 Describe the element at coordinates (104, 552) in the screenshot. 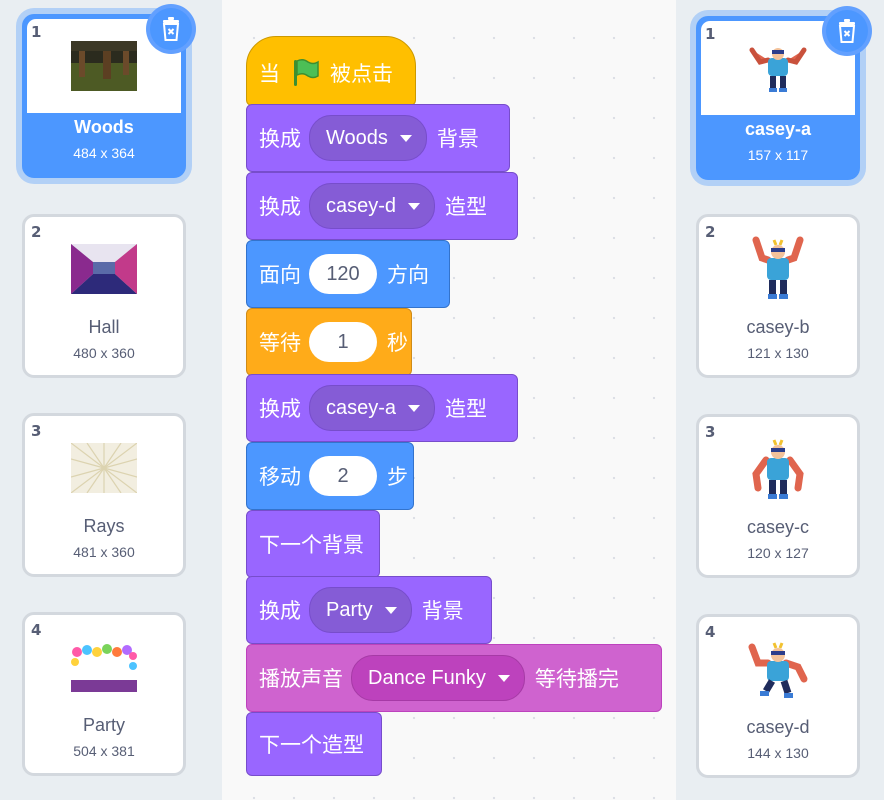

I see `backdrop-size: 481 x 360` at that location.